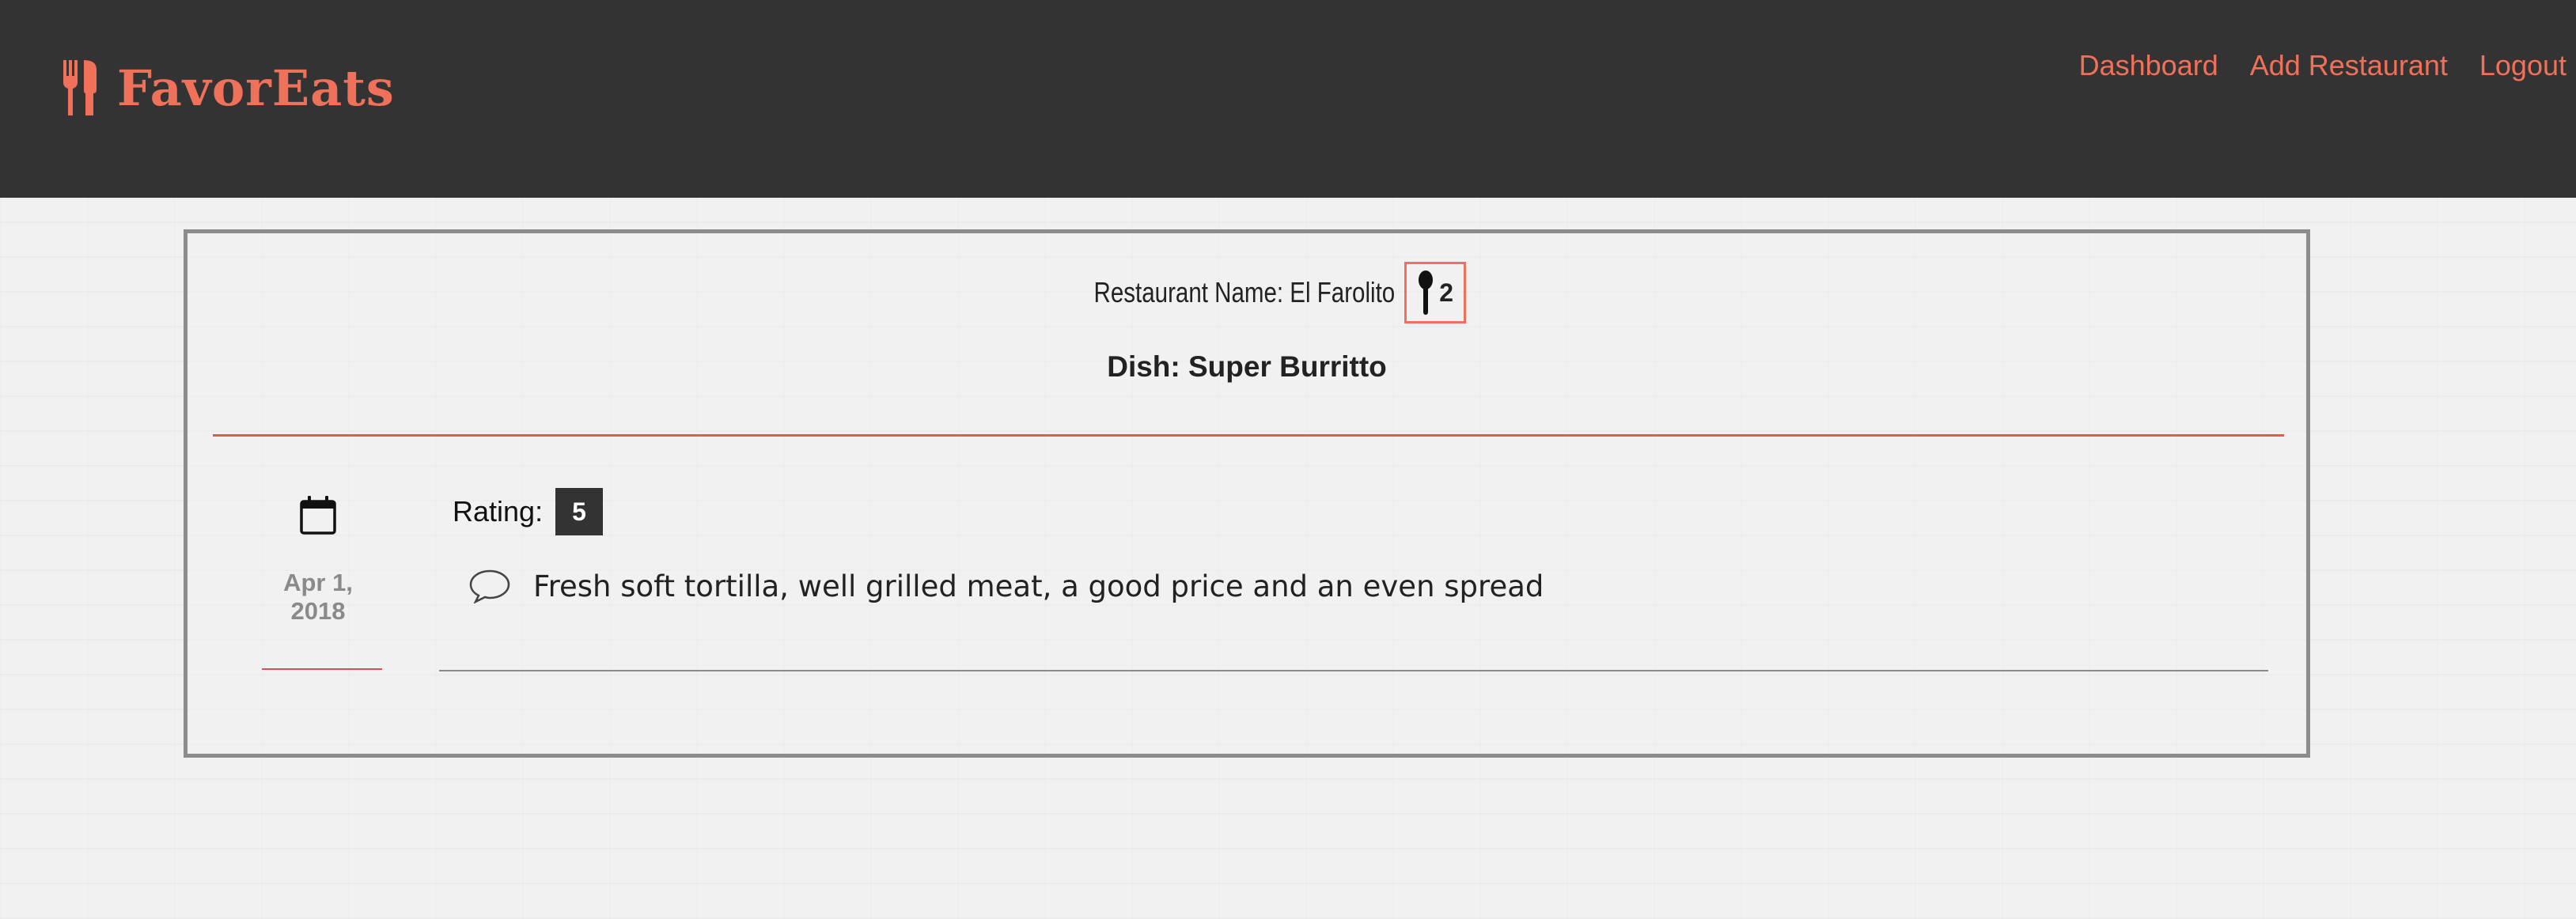 This screenshot has width=2576, height=919. I want to click on restaurant-header: Restaurant Name: El Farolito 2, so click(1247, 292).